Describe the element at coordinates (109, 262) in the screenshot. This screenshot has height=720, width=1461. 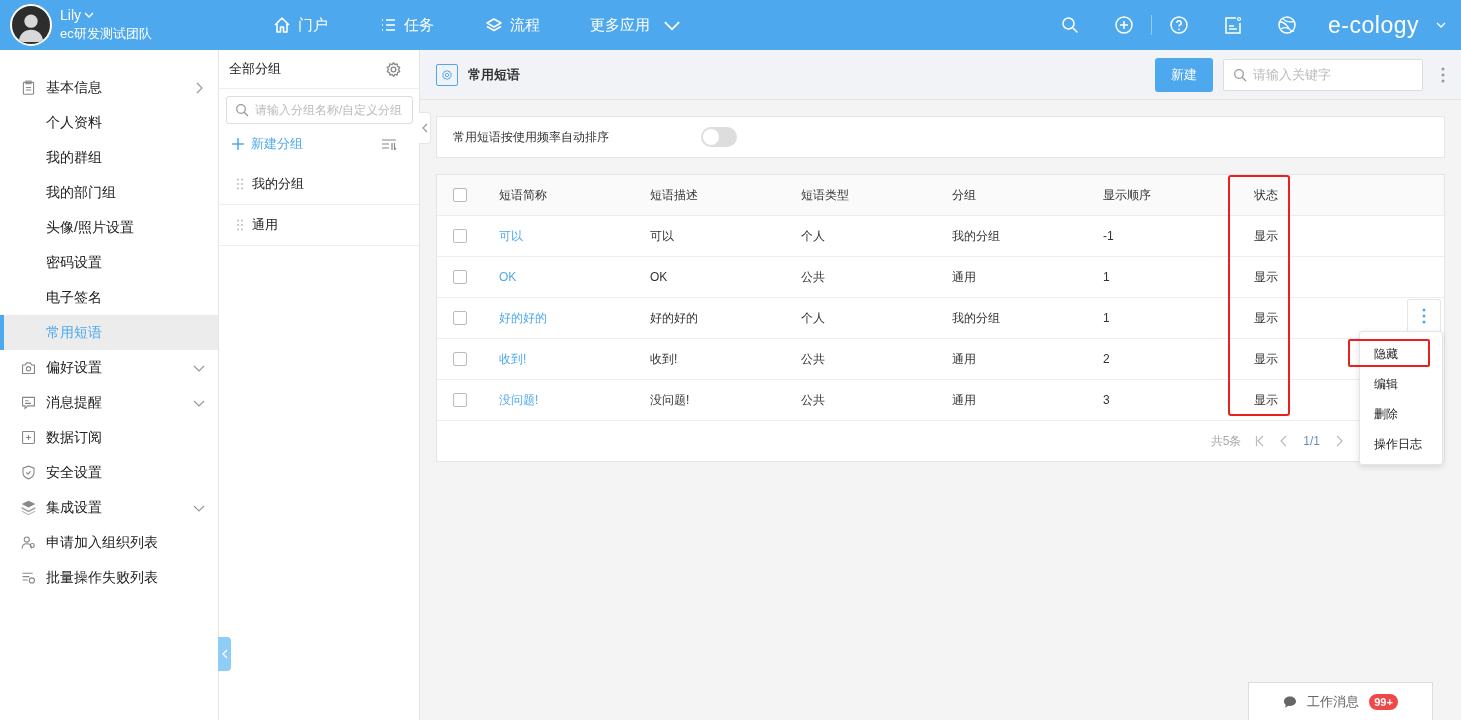
I see `sidebar-item: 密码设置` at that location.